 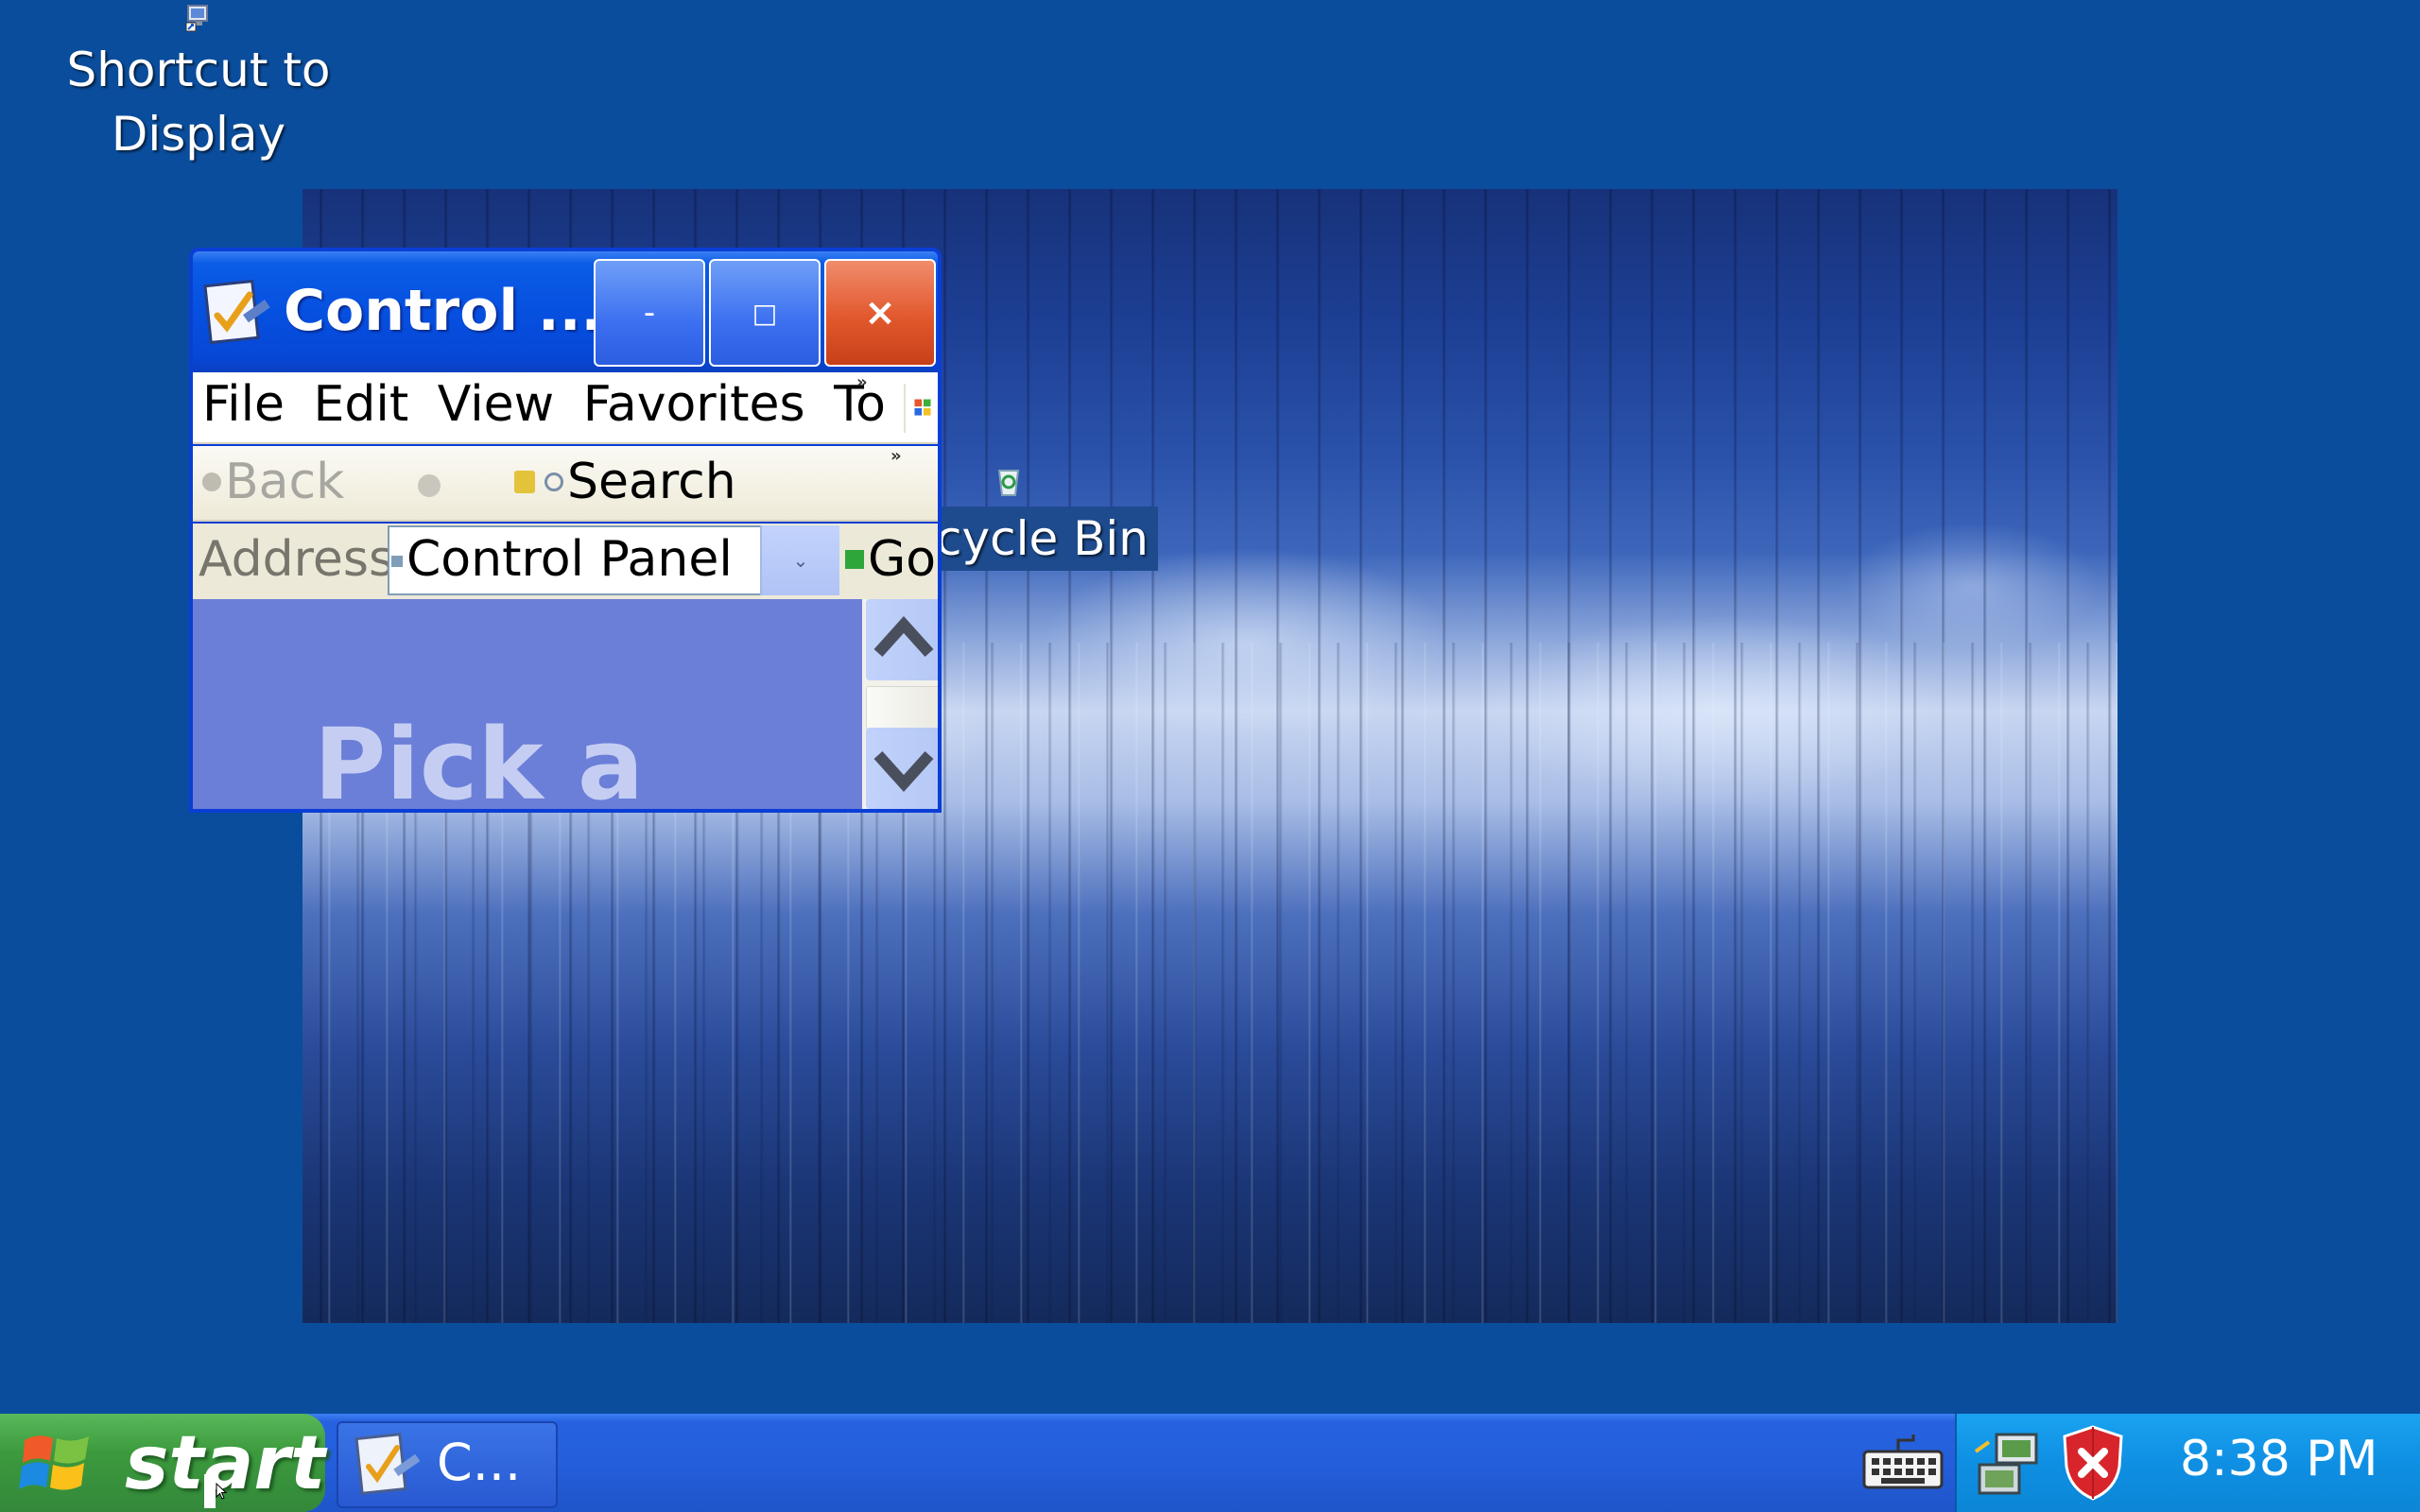 I want to click on close-button: ×, so click(x=880, y=313).